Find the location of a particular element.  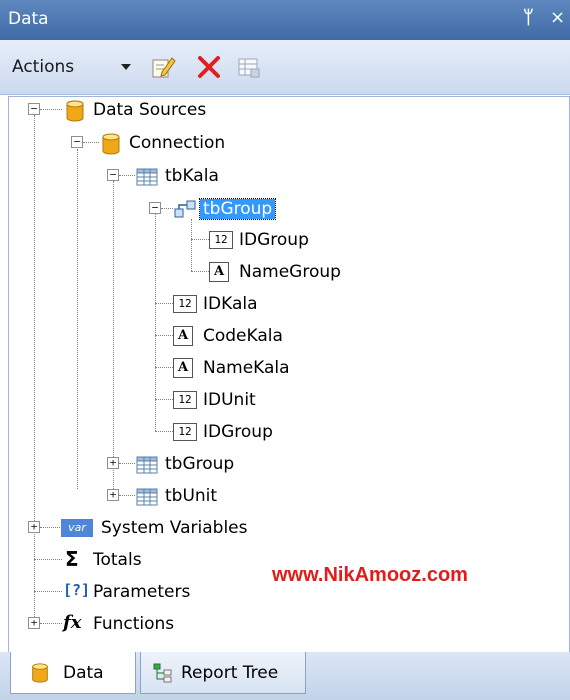

panel-title: Data is located at coordinates (28, 19).